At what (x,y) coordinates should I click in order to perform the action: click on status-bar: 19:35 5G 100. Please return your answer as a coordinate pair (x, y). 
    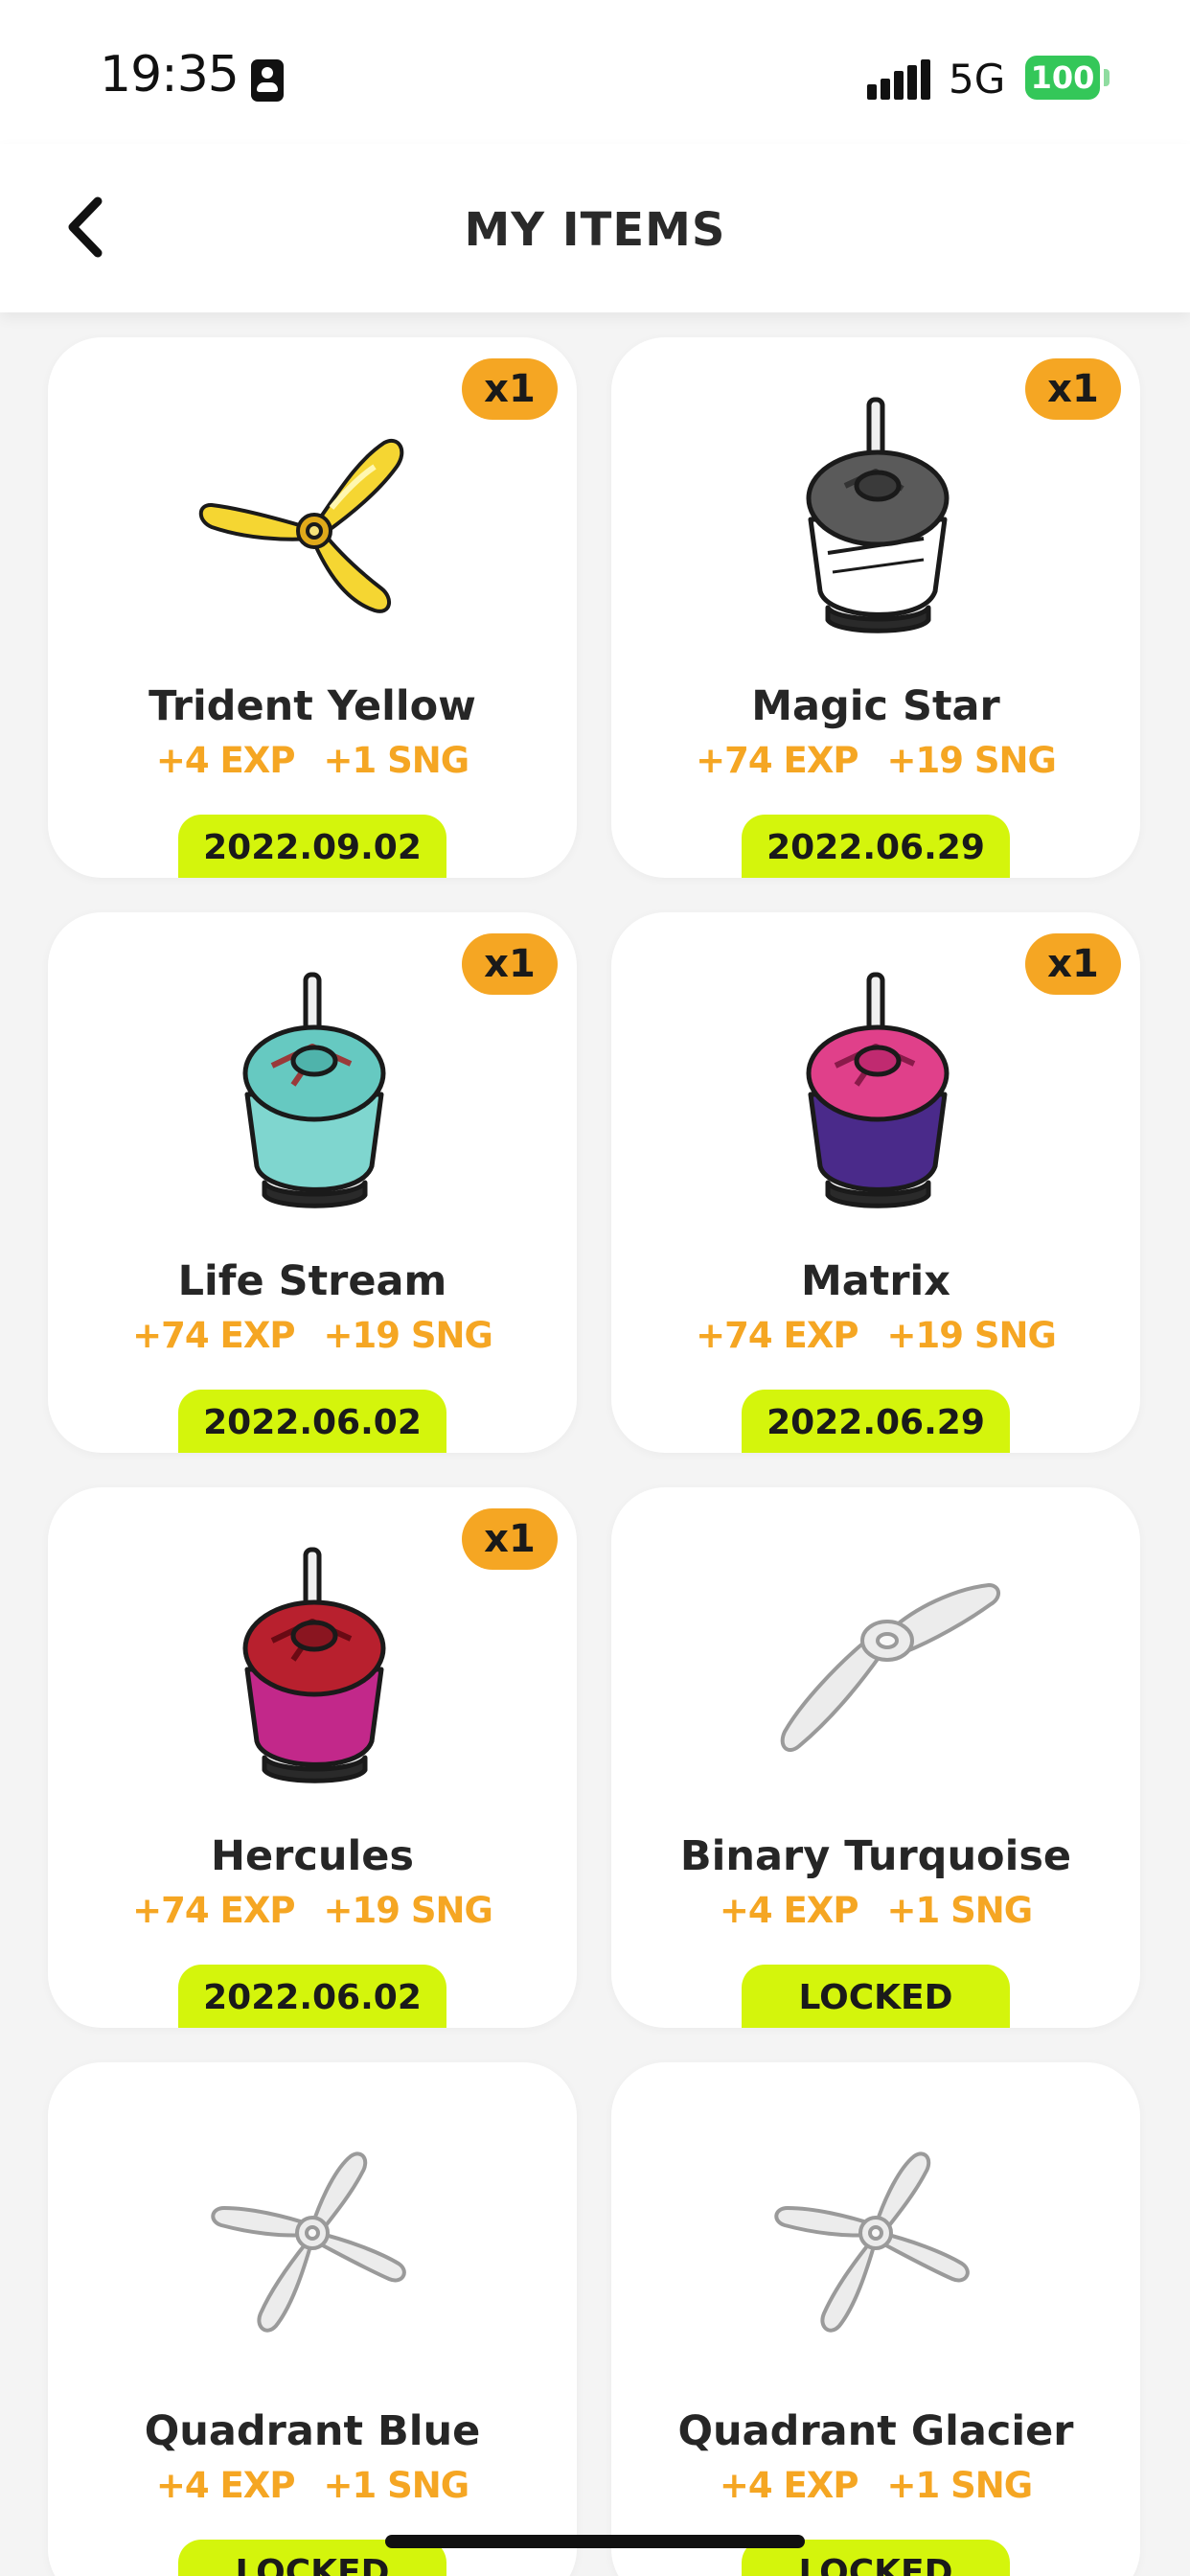
    Looking at the image, I should click on (595, 72).